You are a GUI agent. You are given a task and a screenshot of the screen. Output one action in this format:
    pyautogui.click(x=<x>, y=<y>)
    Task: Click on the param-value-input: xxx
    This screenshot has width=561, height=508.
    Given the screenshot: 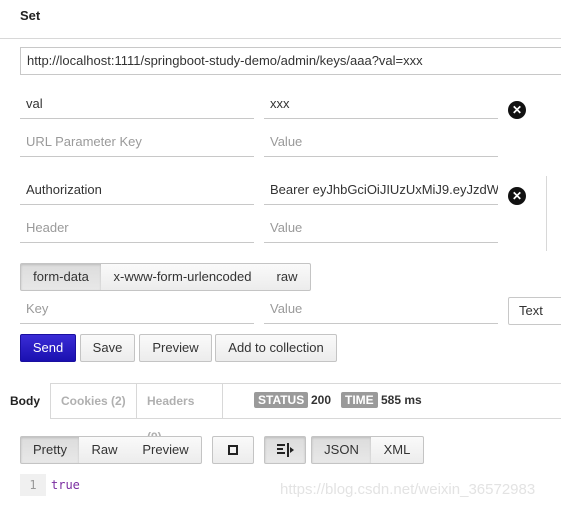 What is the action you would take?
    pyautogui.click(x=381, y=105)
    